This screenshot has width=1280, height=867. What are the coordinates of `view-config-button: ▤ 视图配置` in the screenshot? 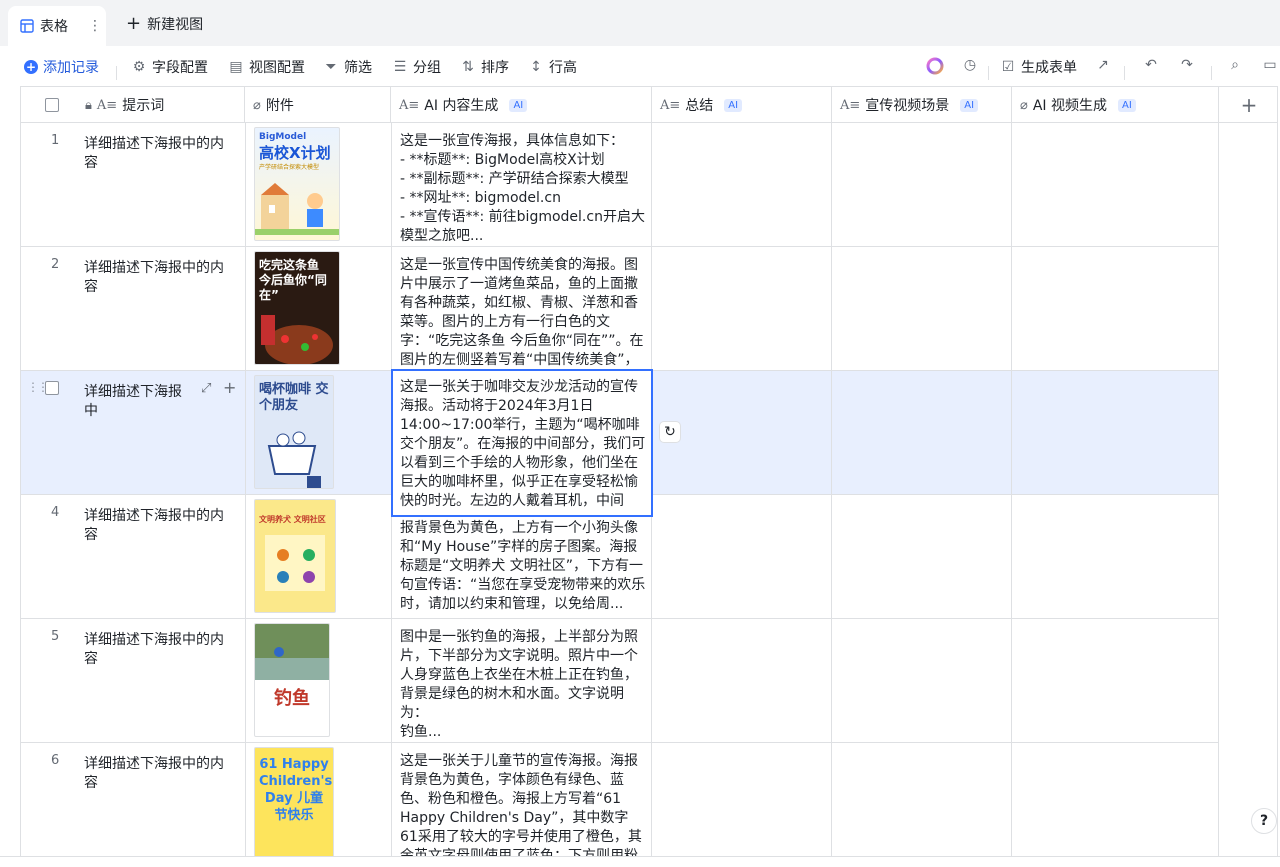 It's located at (266, 67).